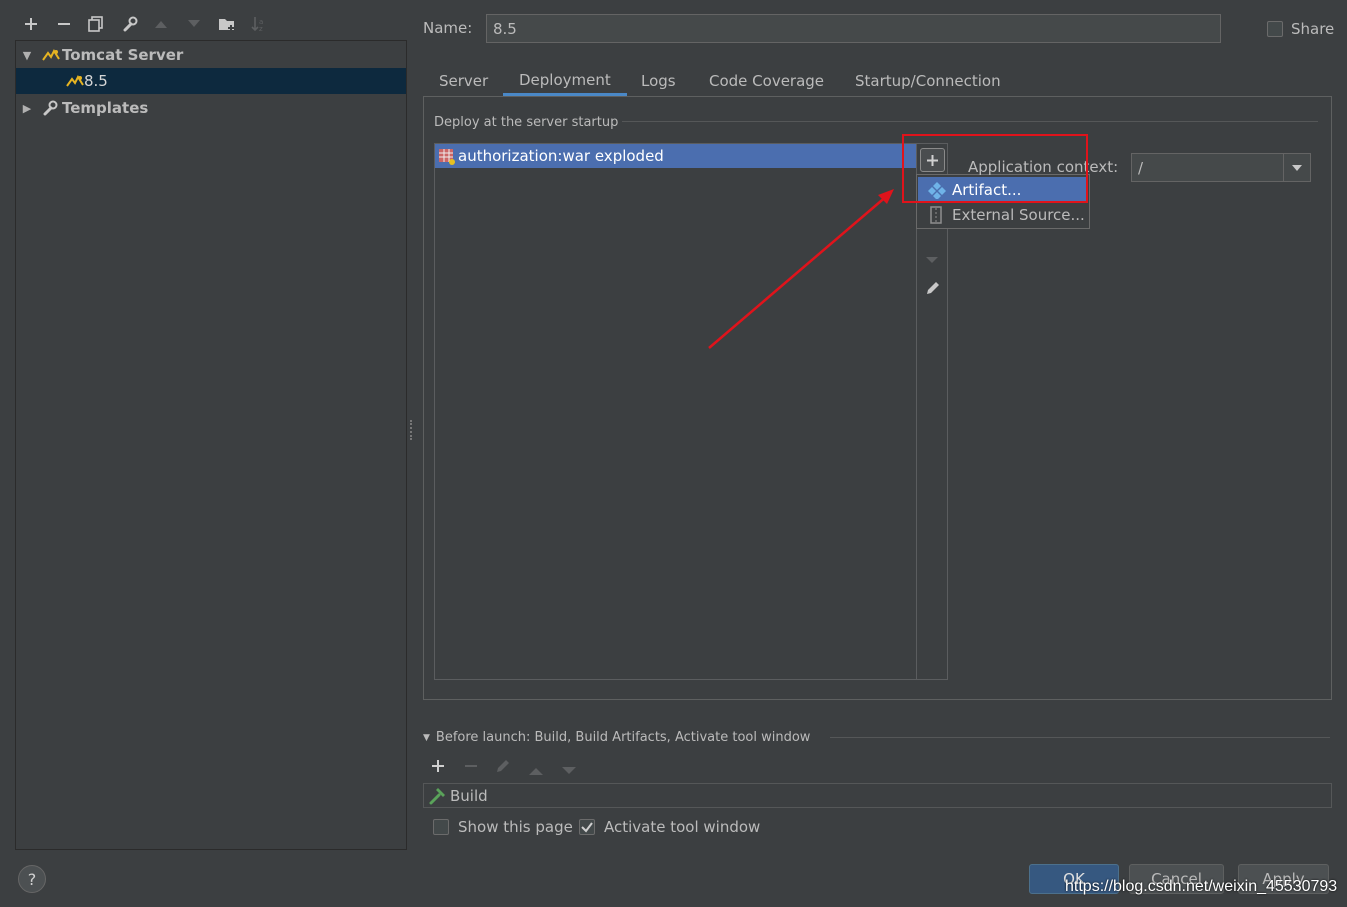 This screenshot has width=1347, height=907. I want to click on expand-down-icon: ▼, so click(27, 55).